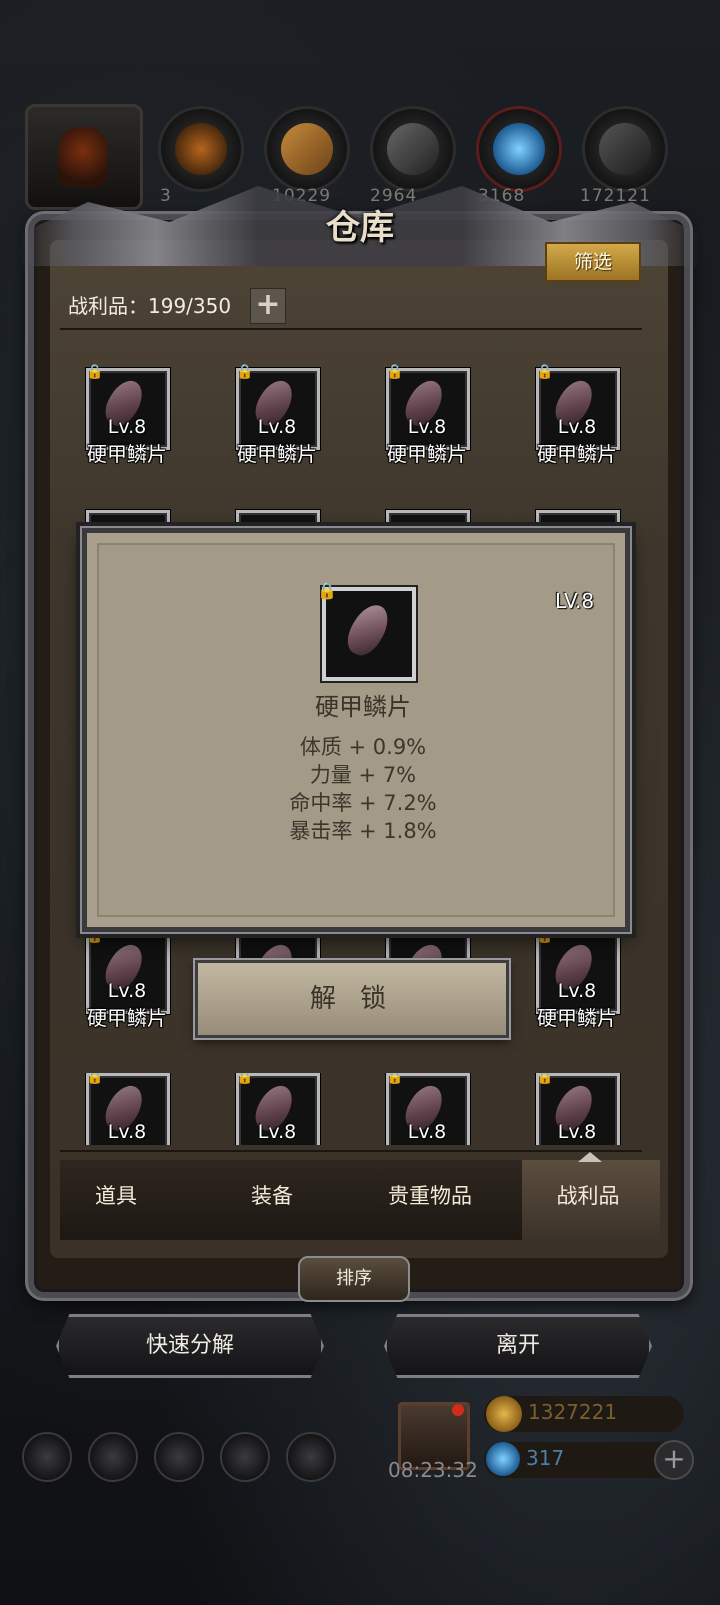 This screenshot has height=1605, width=720. Describe the element at coordinates (593, 262) in the screenshot. I see `filter-button: 筛选` at that location.